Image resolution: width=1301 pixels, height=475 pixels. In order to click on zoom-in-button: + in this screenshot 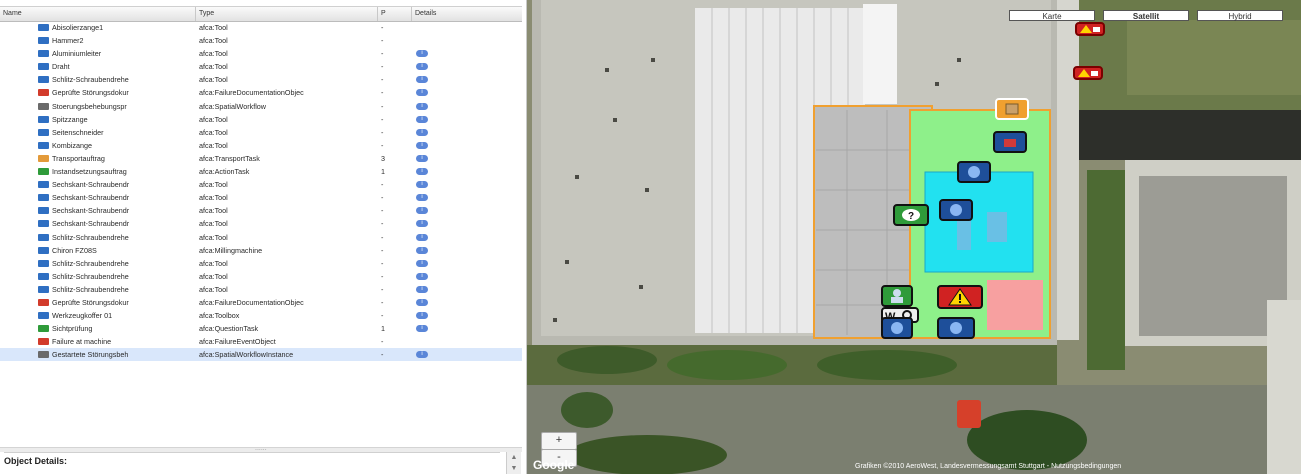, I will do `click(559, 441)`.